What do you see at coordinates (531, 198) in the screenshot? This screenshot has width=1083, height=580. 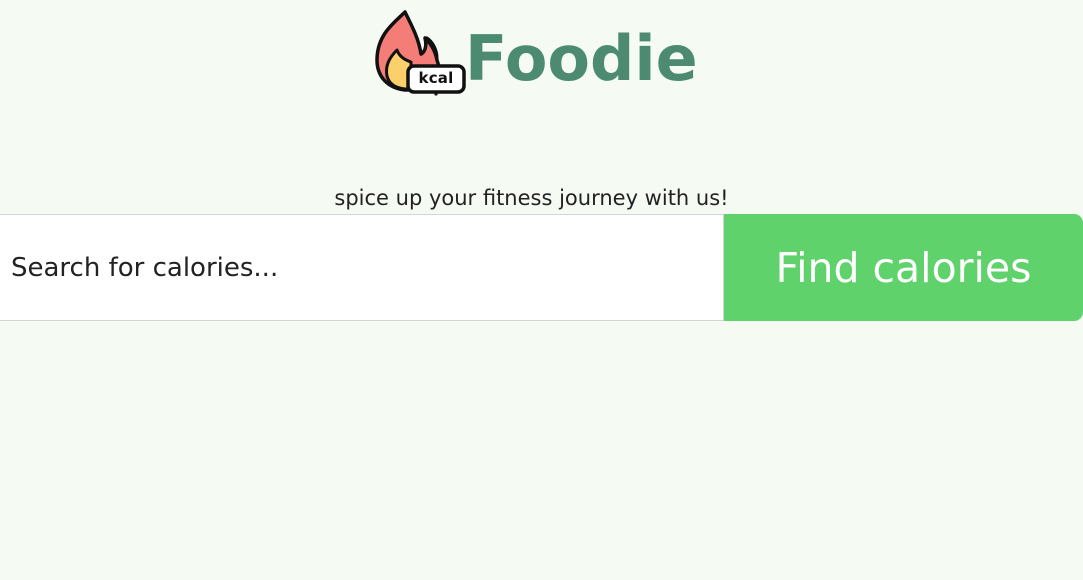 I see `tagline: spice up your fitness journey with us!` at bounding box center [531, 198].